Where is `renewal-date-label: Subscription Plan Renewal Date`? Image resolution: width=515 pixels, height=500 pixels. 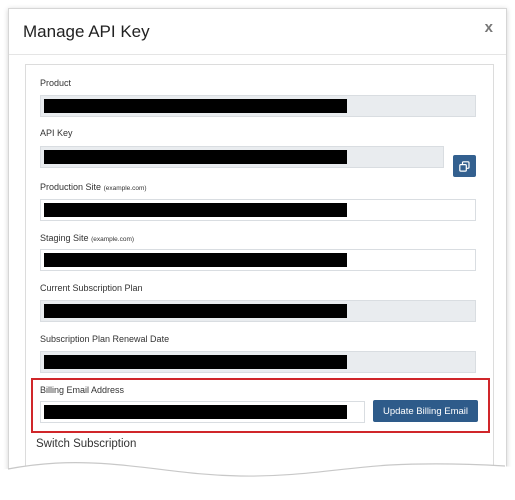 renewal-date-label: Subscription Plan Renewal Date is located at coordinates (105, 339).